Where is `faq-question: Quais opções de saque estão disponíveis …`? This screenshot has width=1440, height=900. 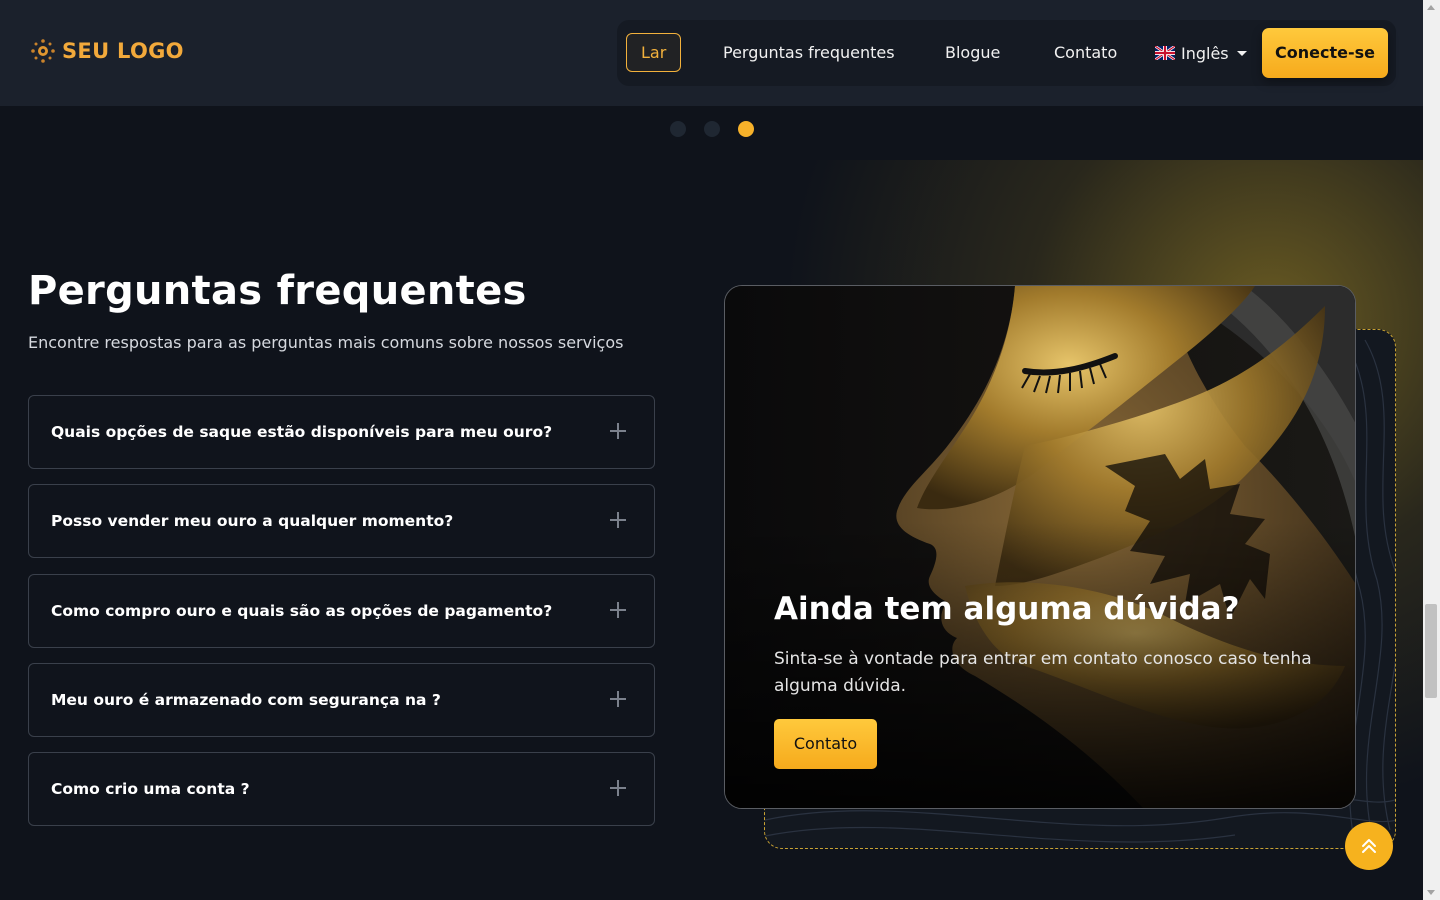
faq-question: Quais opções de saque estão disponíveis … is located at coordinates (302, 432).